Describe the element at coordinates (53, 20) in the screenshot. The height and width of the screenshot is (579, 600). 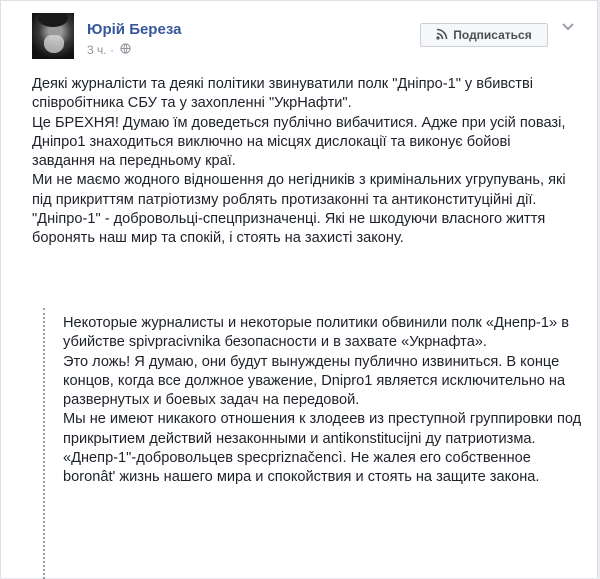
I see `avatar-hair` at that location.